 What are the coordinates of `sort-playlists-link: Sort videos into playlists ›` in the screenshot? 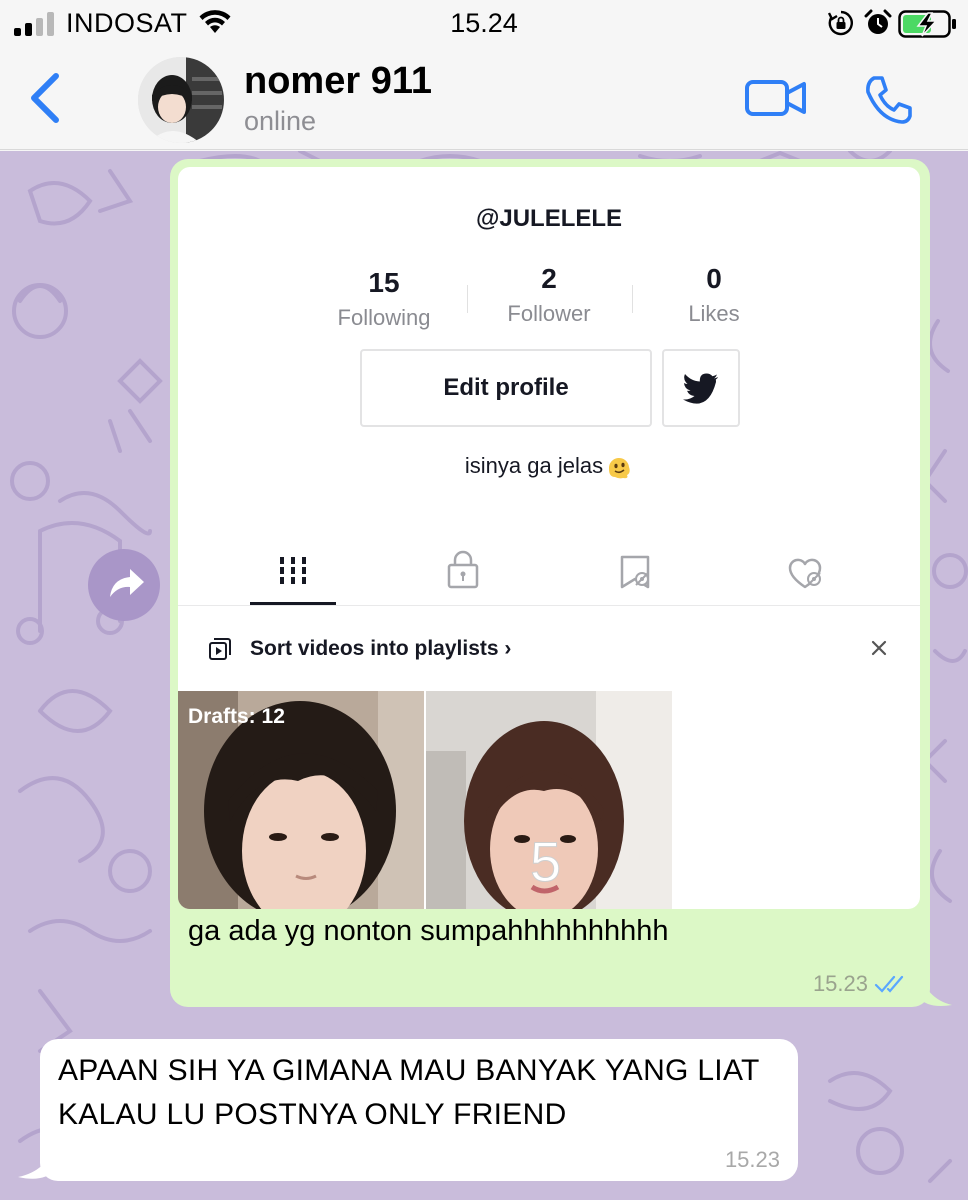 It's located at (380, 649).